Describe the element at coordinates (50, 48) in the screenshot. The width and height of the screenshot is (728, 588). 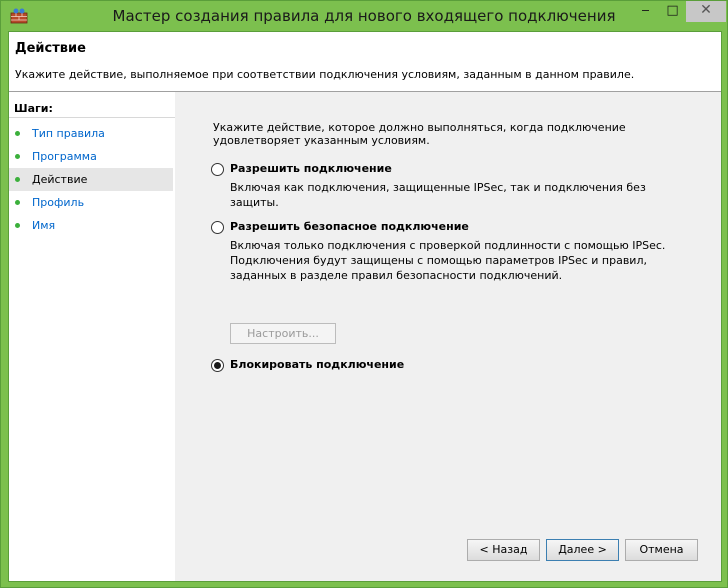
I see `page-title: Действие` at that location.